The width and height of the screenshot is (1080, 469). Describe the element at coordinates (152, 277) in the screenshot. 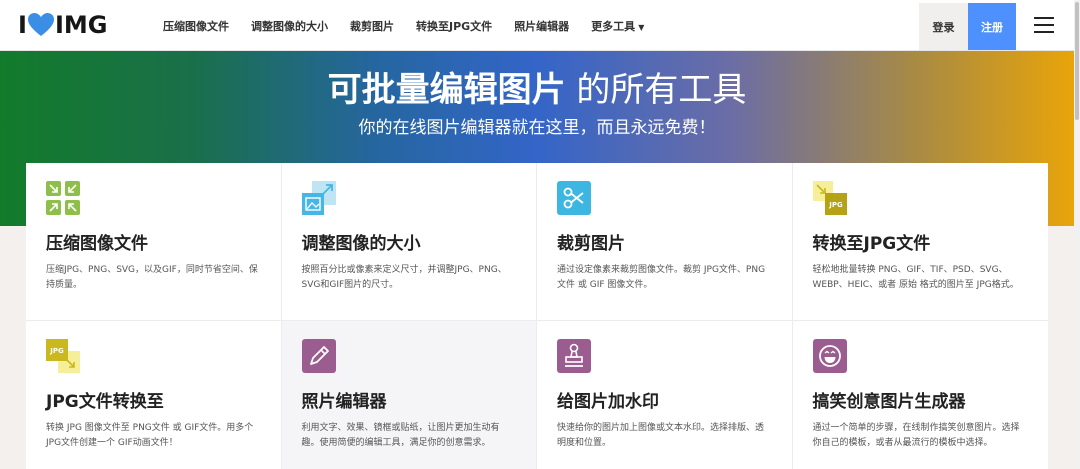

I see `card-description: 压缩JPG、PNG、SVG，以及GIF，同时节省空间、保持质量。` at that location.